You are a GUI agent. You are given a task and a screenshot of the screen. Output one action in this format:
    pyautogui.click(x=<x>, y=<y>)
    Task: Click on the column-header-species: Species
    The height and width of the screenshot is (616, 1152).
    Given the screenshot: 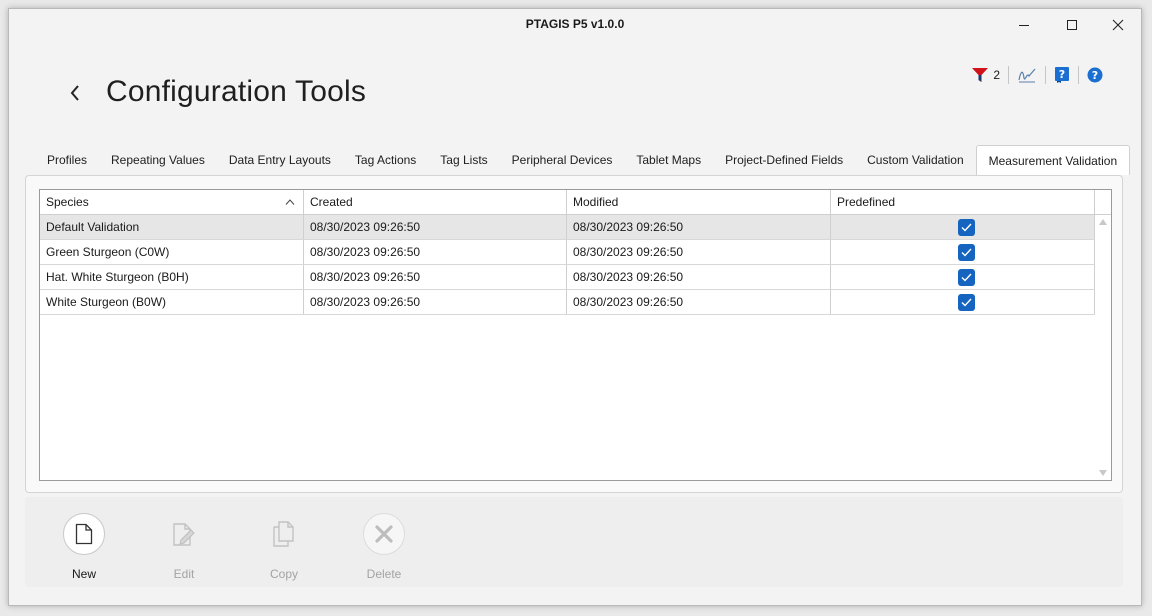 What is the action you would take?
    pyautogui.click(x=172, y=202)
    